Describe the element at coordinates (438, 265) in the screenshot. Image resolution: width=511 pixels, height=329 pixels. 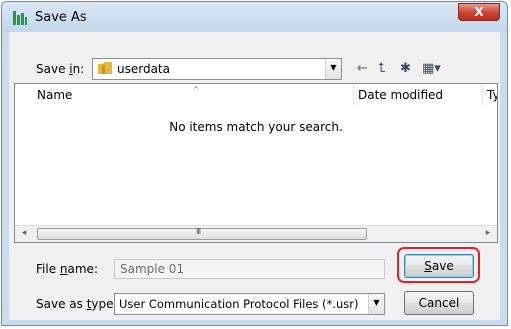
I see `save-button-highlight` at that location.